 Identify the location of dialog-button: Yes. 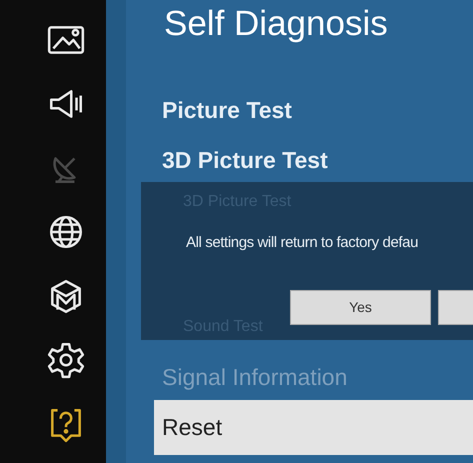
(360, 307).